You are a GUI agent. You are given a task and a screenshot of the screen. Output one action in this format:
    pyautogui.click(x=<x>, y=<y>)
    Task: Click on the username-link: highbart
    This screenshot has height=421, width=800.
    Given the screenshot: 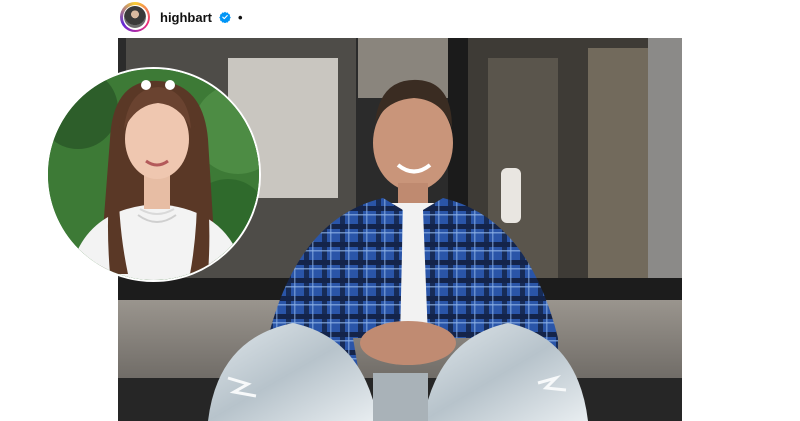 What is the action you would take?
    pyautogui.click(x=186, y=17)
    